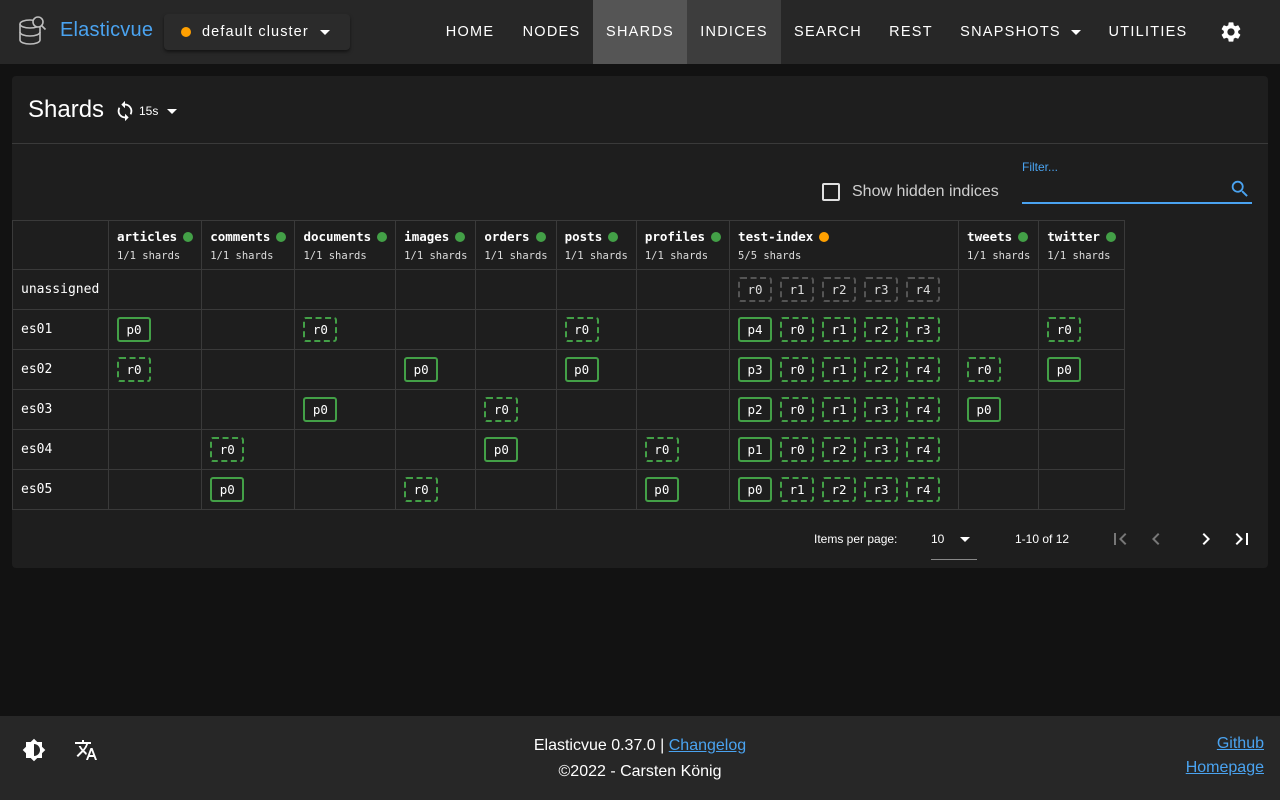  What do you see at coordinates (1081, 245) in the screenshot?
I see `index-header-9: twitter 1/1 shards` at bounding box center [1081, 245].